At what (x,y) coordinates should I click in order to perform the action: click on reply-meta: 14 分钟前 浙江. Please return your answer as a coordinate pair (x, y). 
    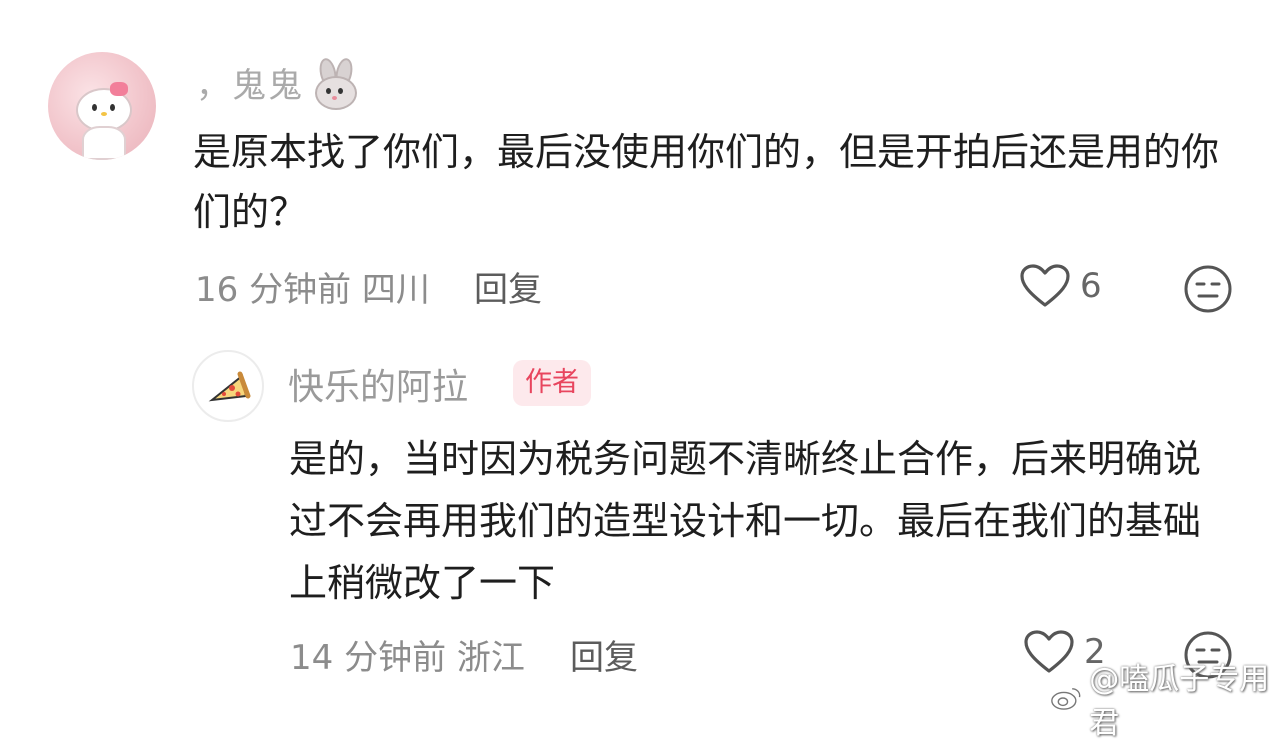
    Looking at the image, I should click on (407, 654).